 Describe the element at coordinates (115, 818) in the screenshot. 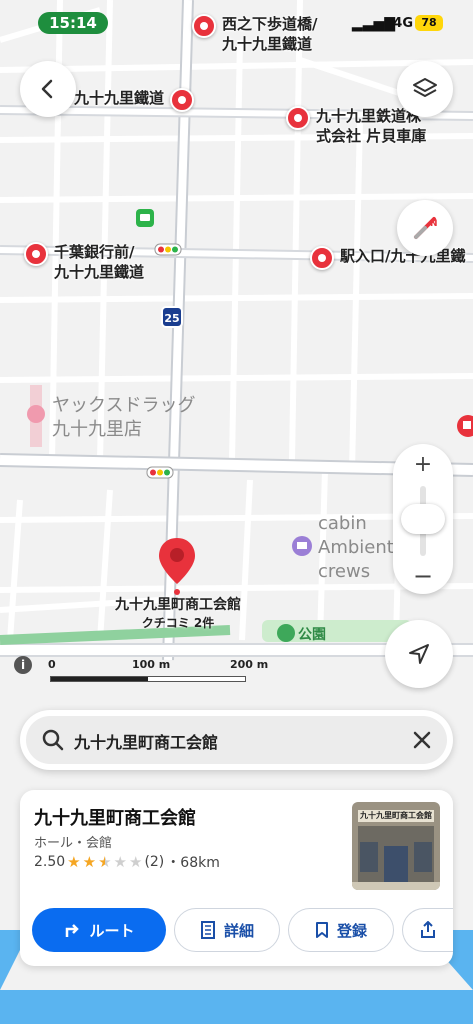

I see `place-name: 九十九里町商工会館` at that location.